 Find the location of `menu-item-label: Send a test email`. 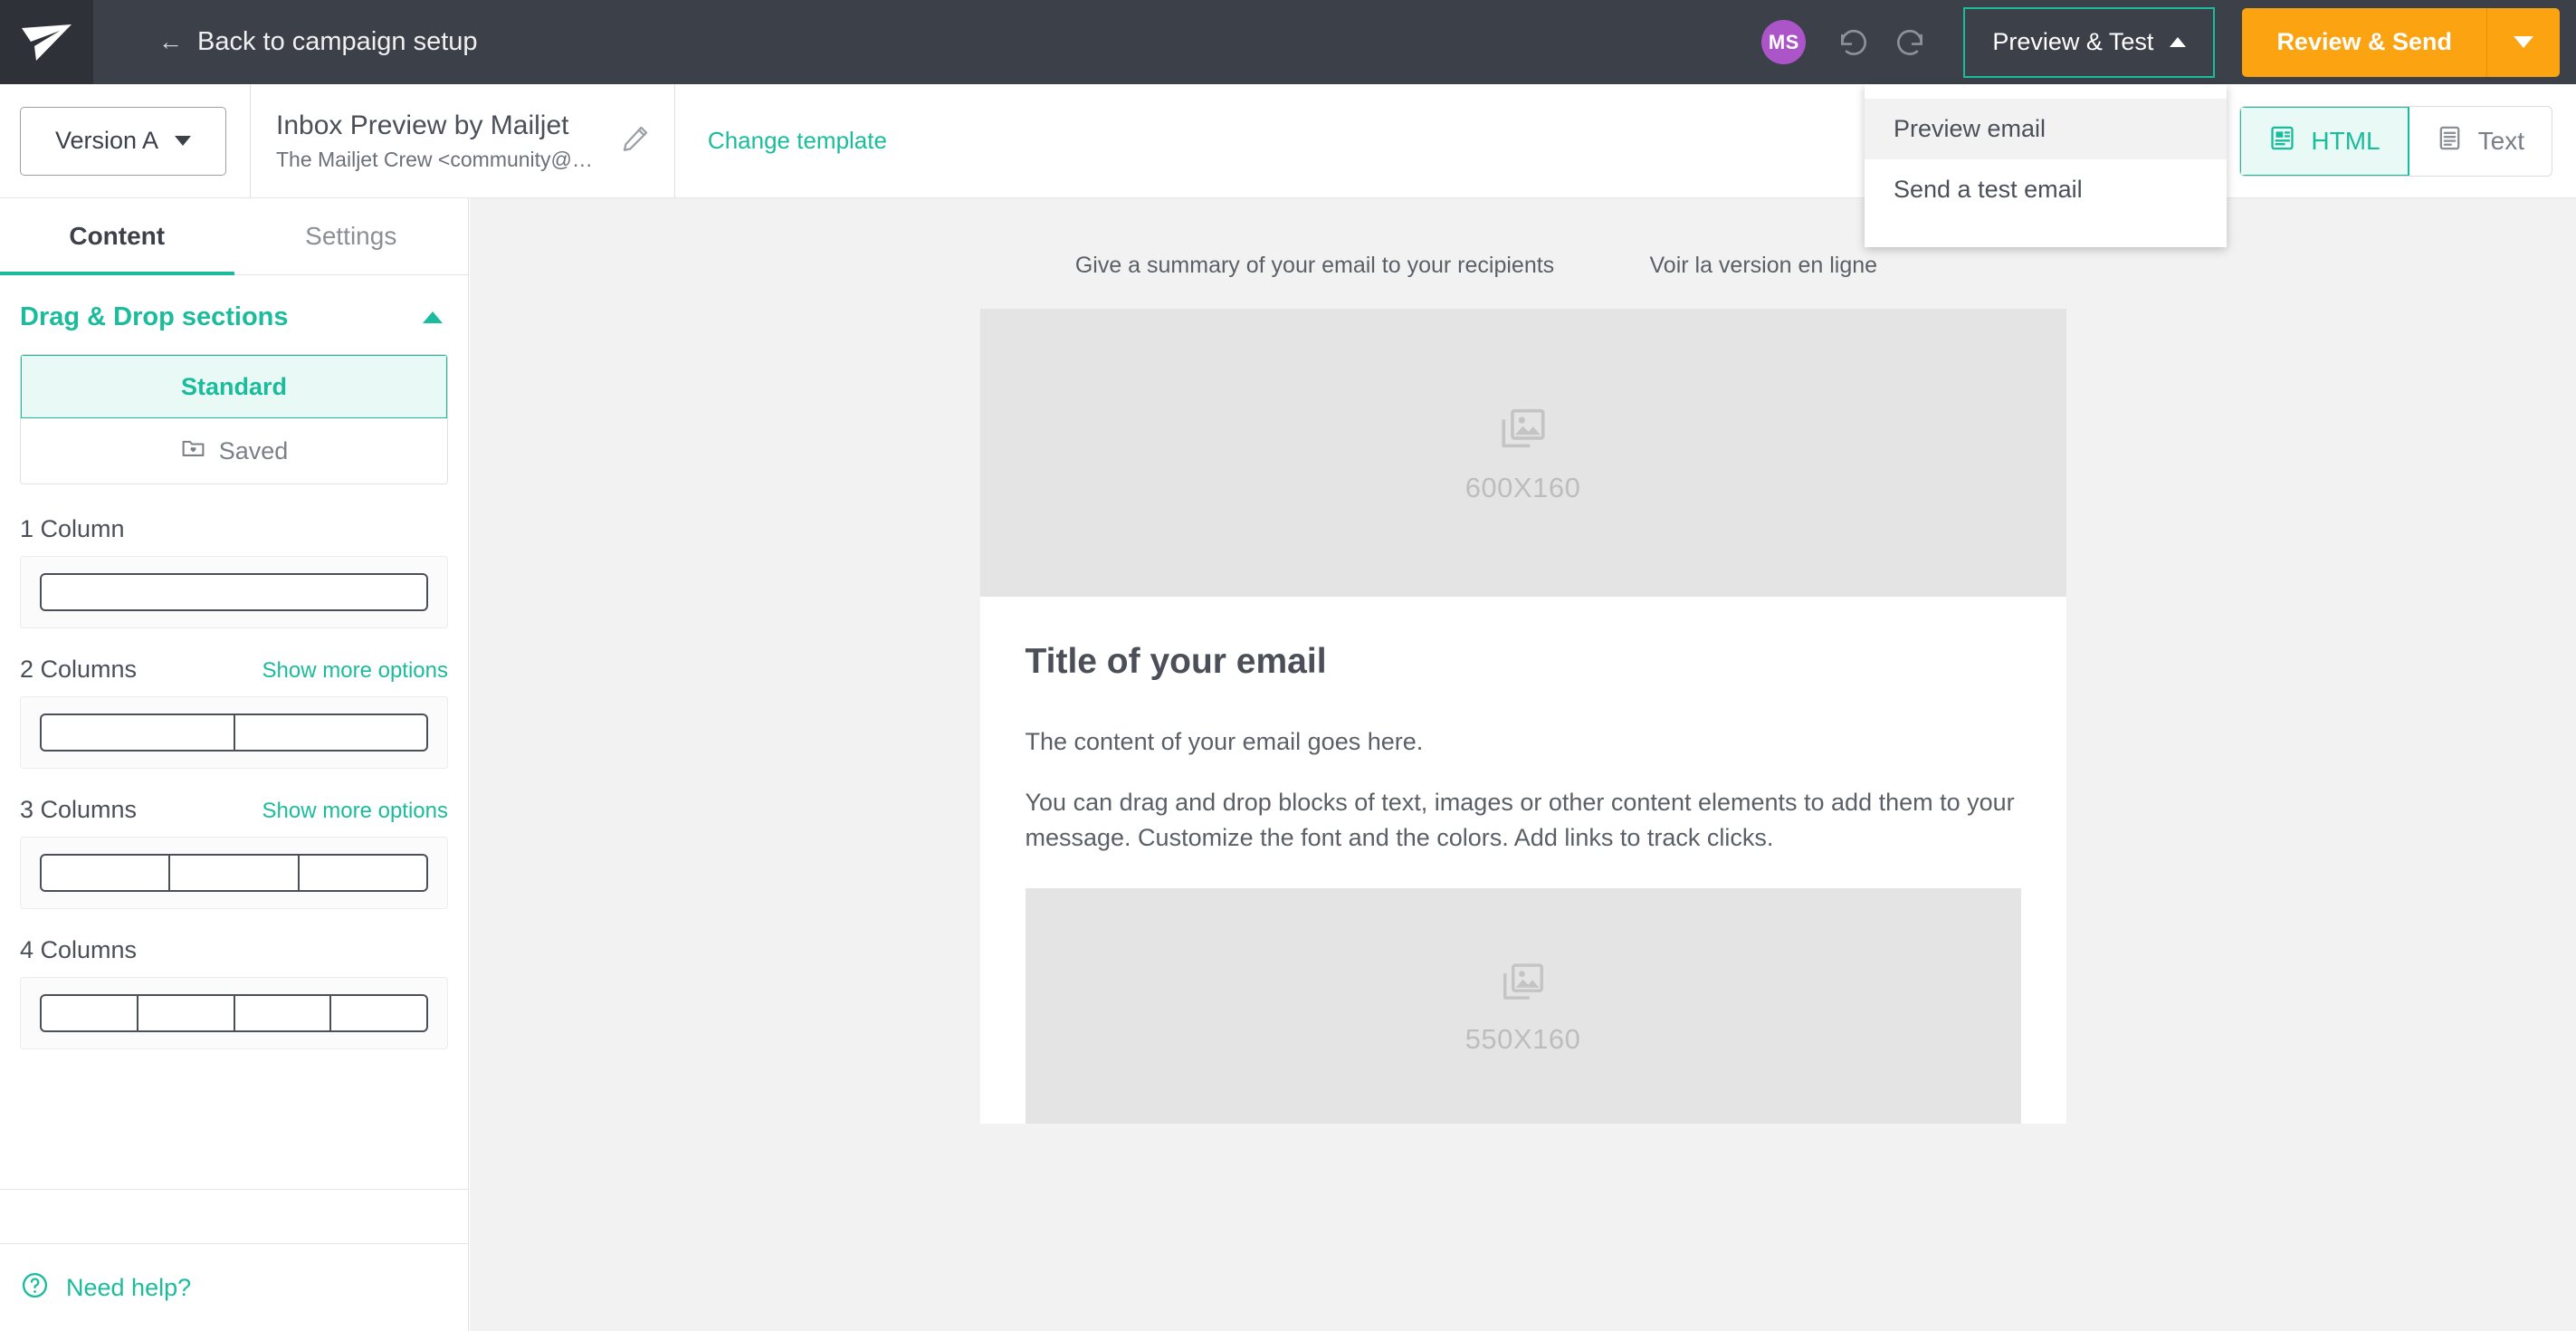

menu-item-label: Send a test email is located at coordinates (1988, 189).